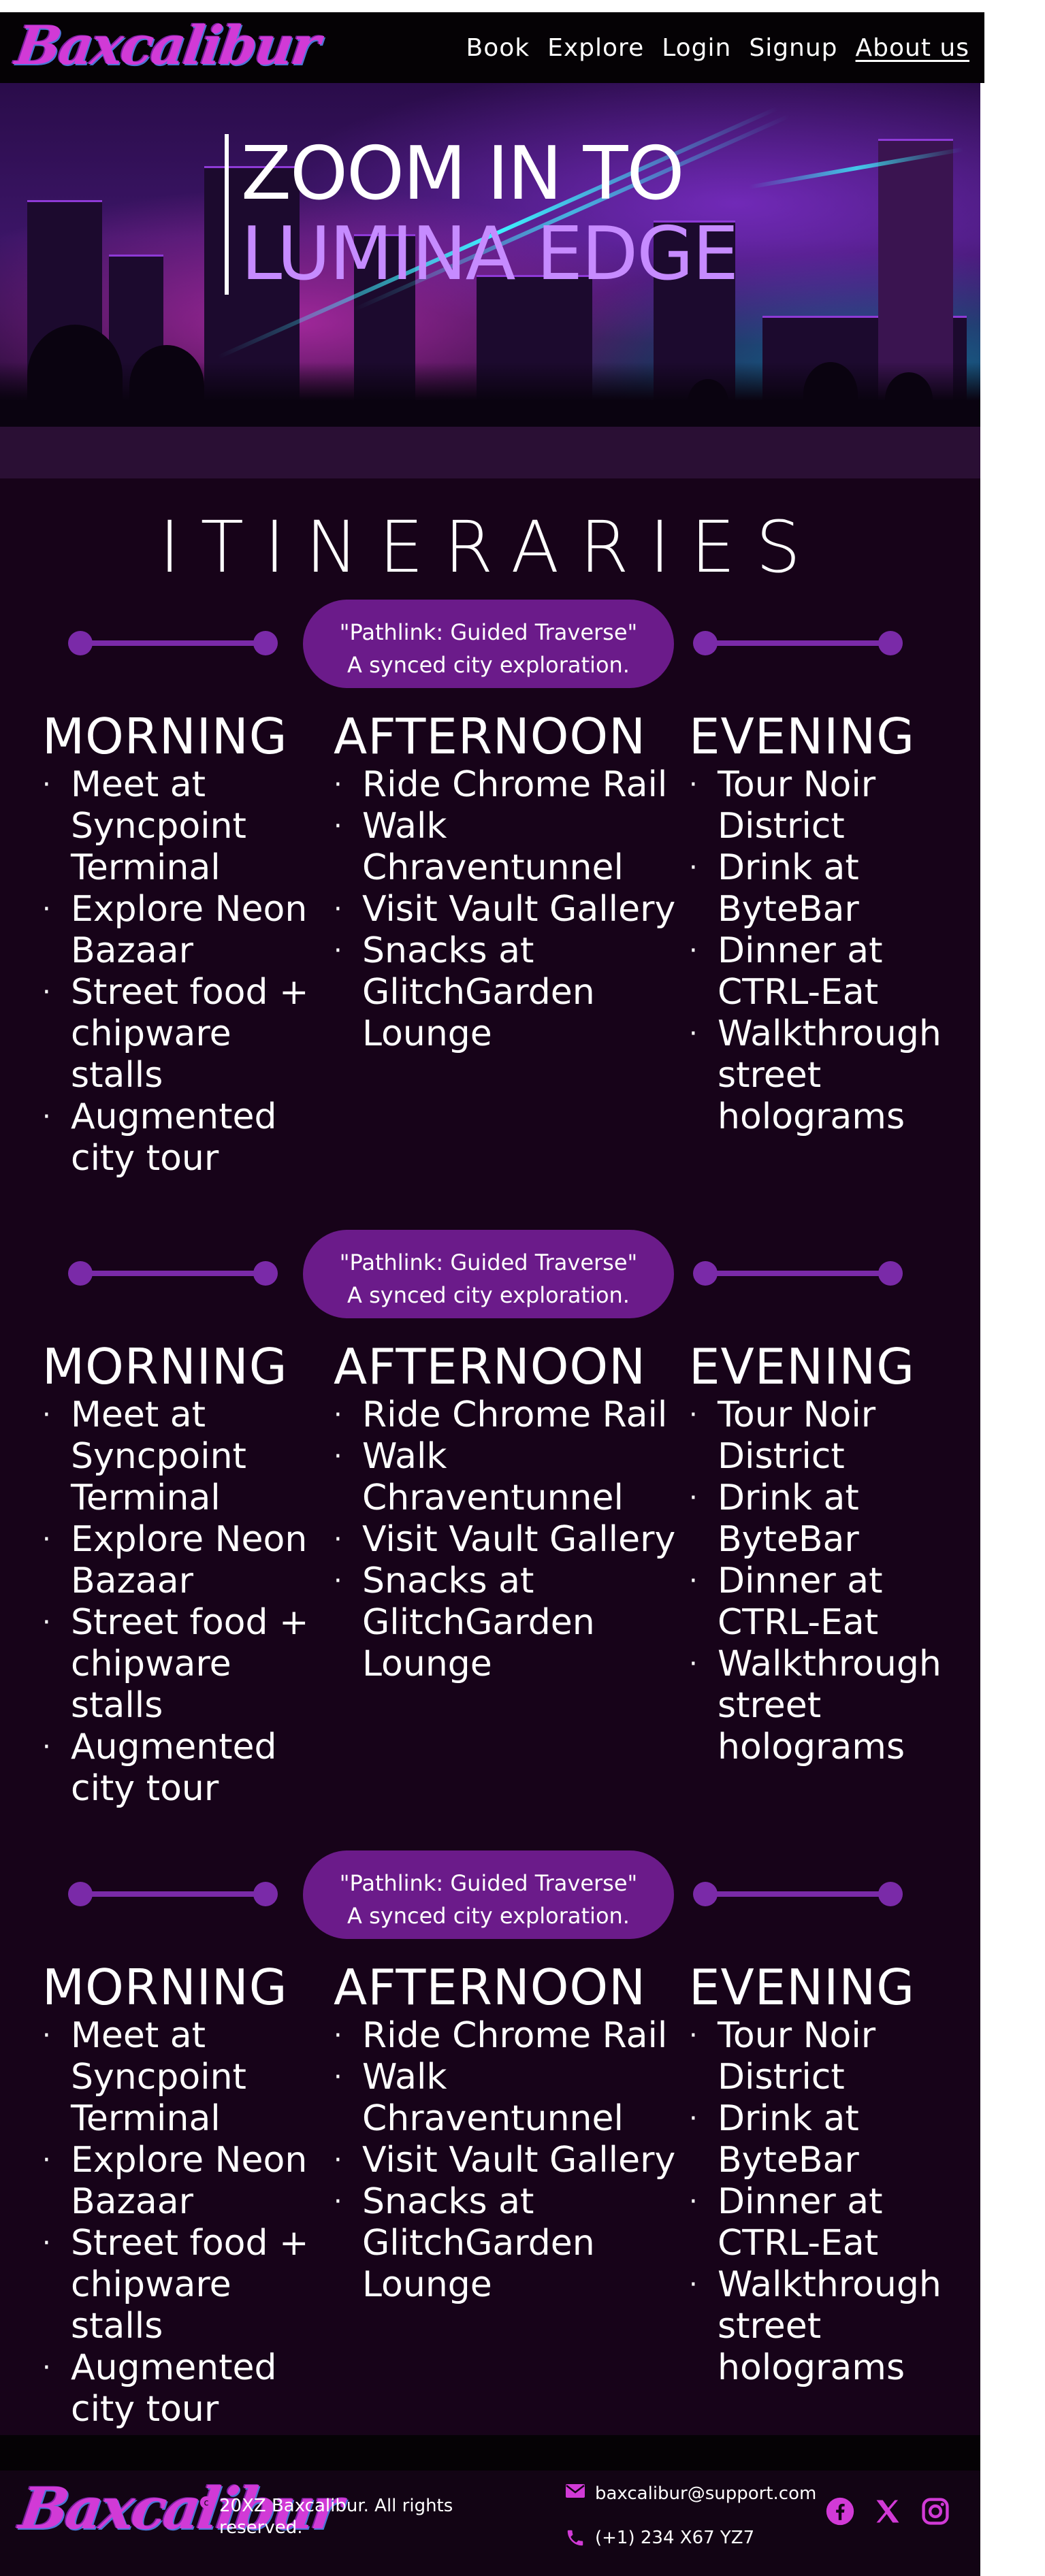  Describe the element at coordinates (462, 173) in the screenshot. I see `hero-title-line1: ZOOM IN TO` at that location.